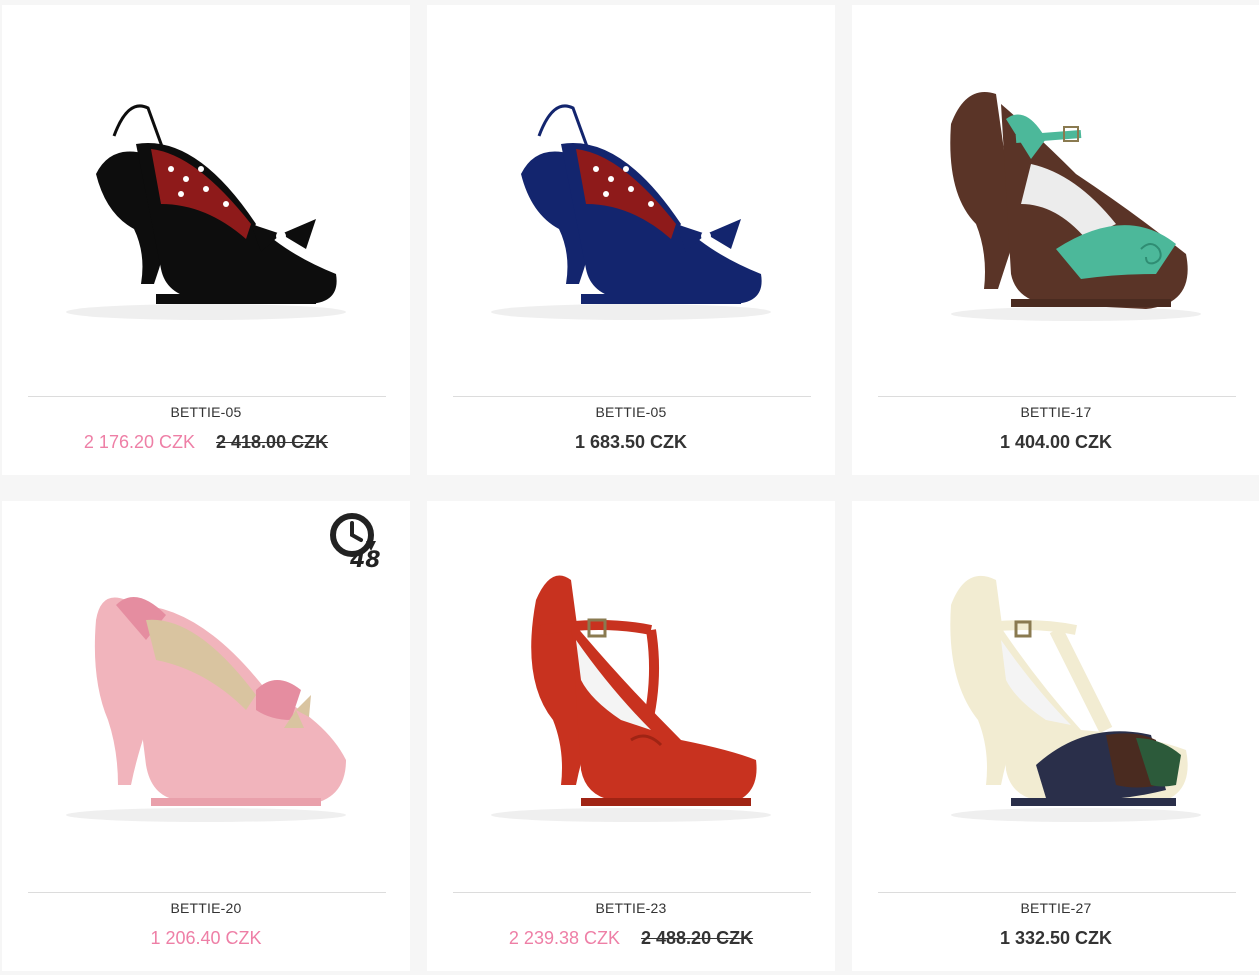 The height and width of the screenshot is (975, 1259). I want to click on shoe-pump-pink-image, so click(206, 709).